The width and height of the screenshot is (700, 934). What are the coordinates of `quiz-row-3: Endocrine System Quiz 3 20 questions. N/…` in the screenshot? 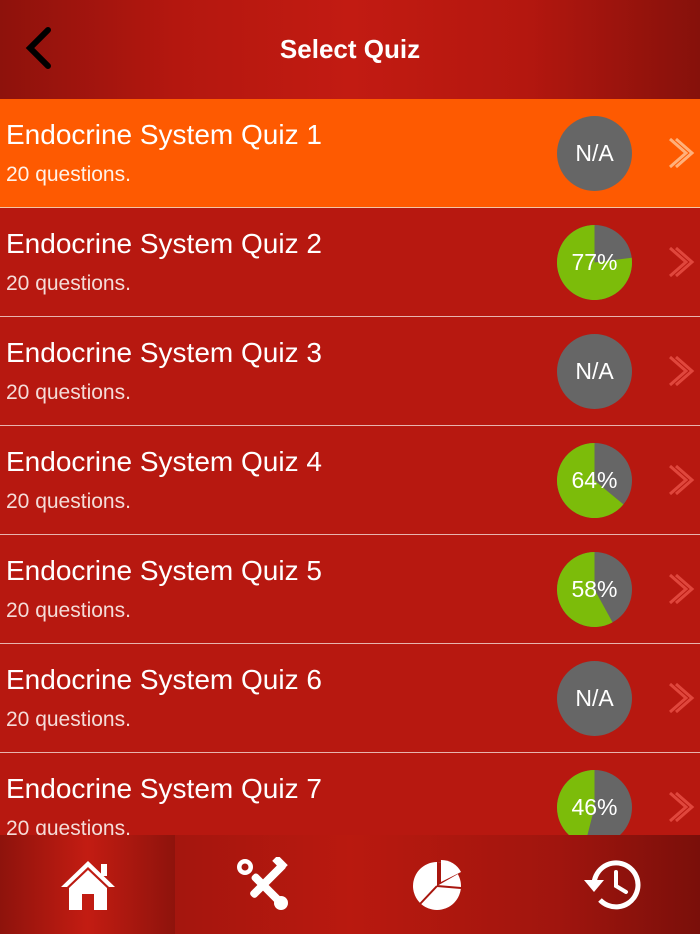 It's located at (350, 371).